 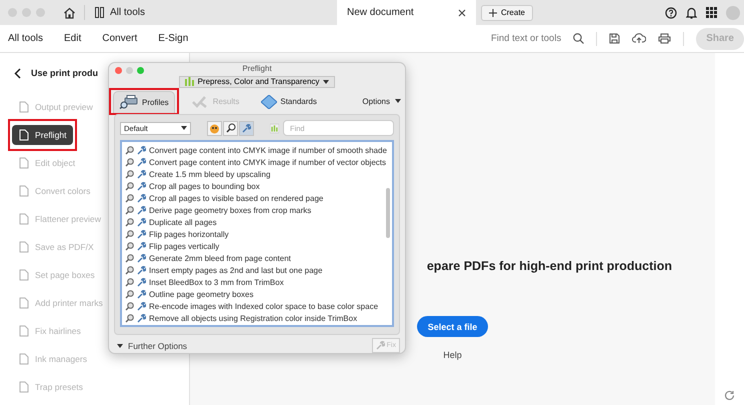 I want to click on menu-item: Convert, so click(x=120, y=38).